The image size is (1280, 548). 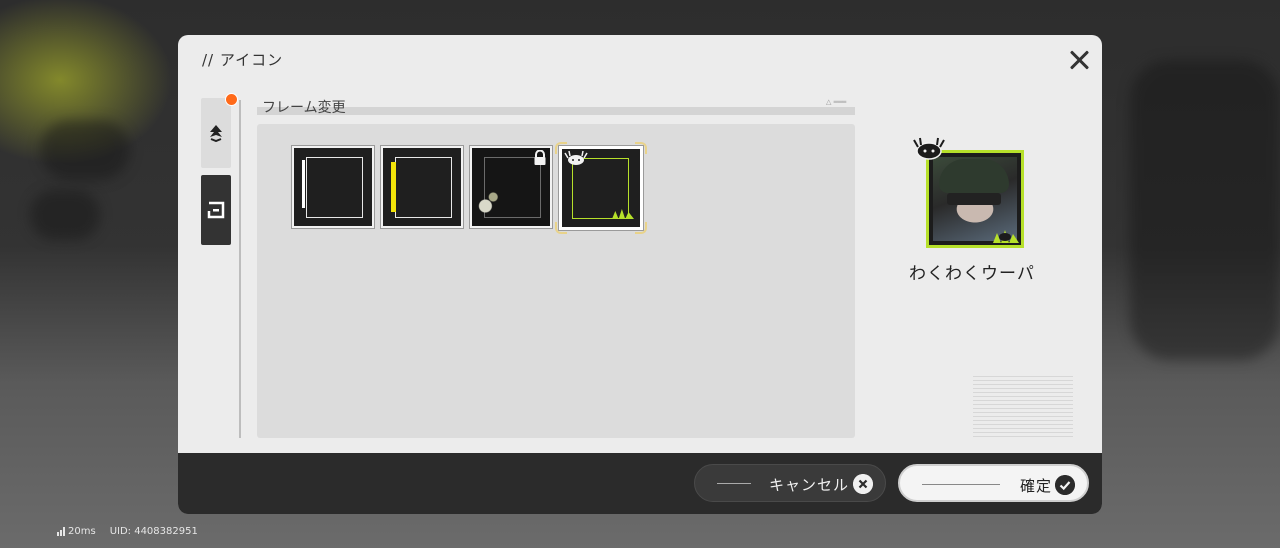 What do you see at coordinates (836, 102) in the screenshot?
I see `section-mark-icon: △ ═══` at bounding box center [836, 102].